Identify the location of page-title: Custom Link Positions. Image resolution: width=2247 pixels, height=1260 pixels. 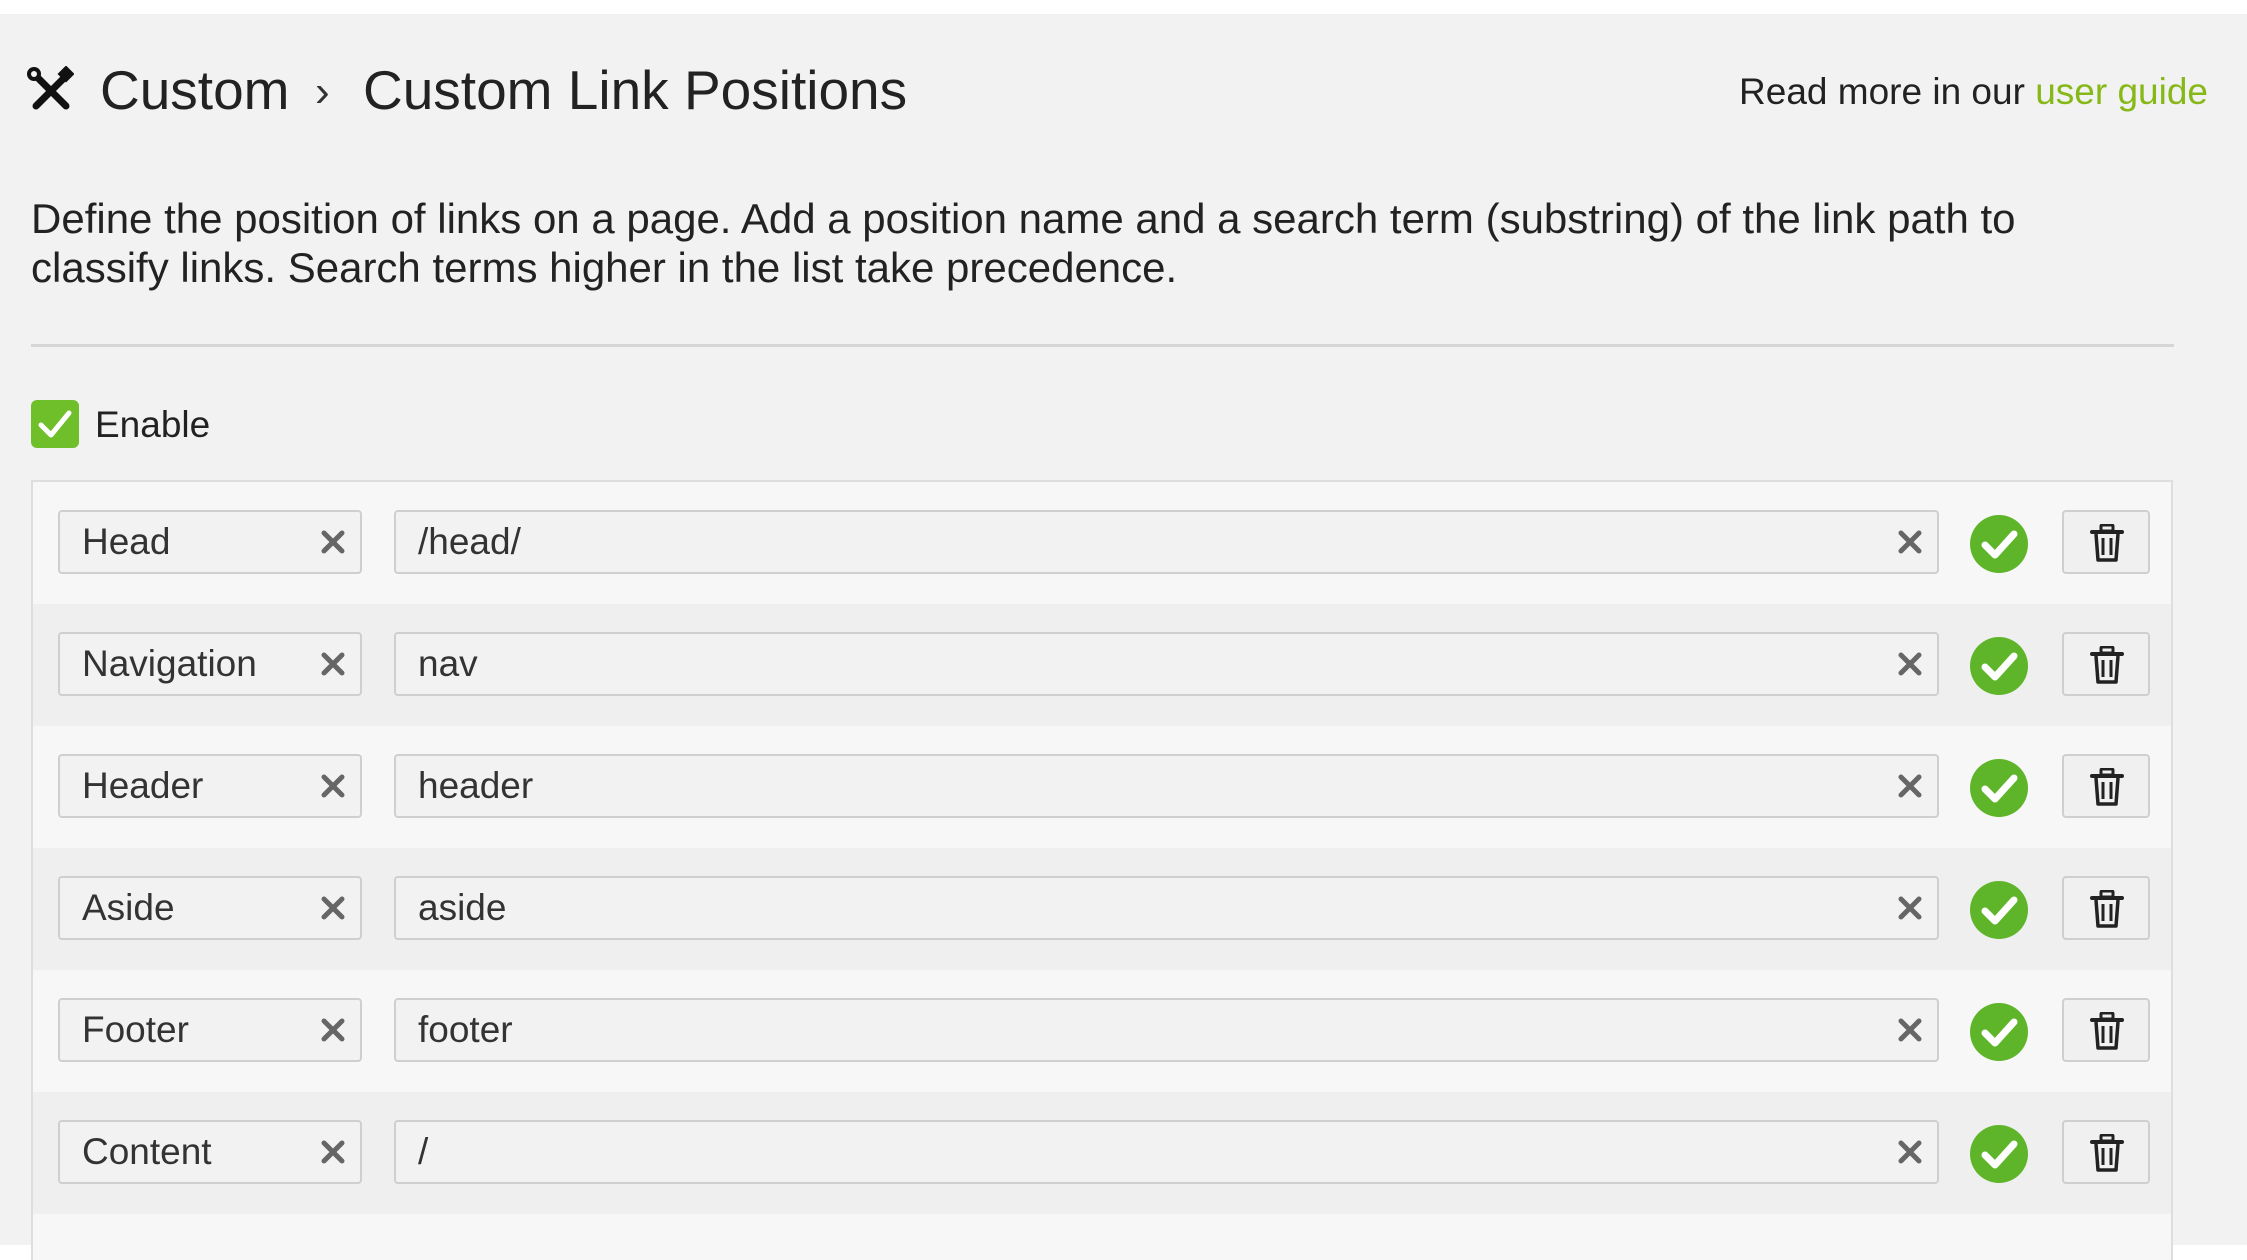
(635, 90).